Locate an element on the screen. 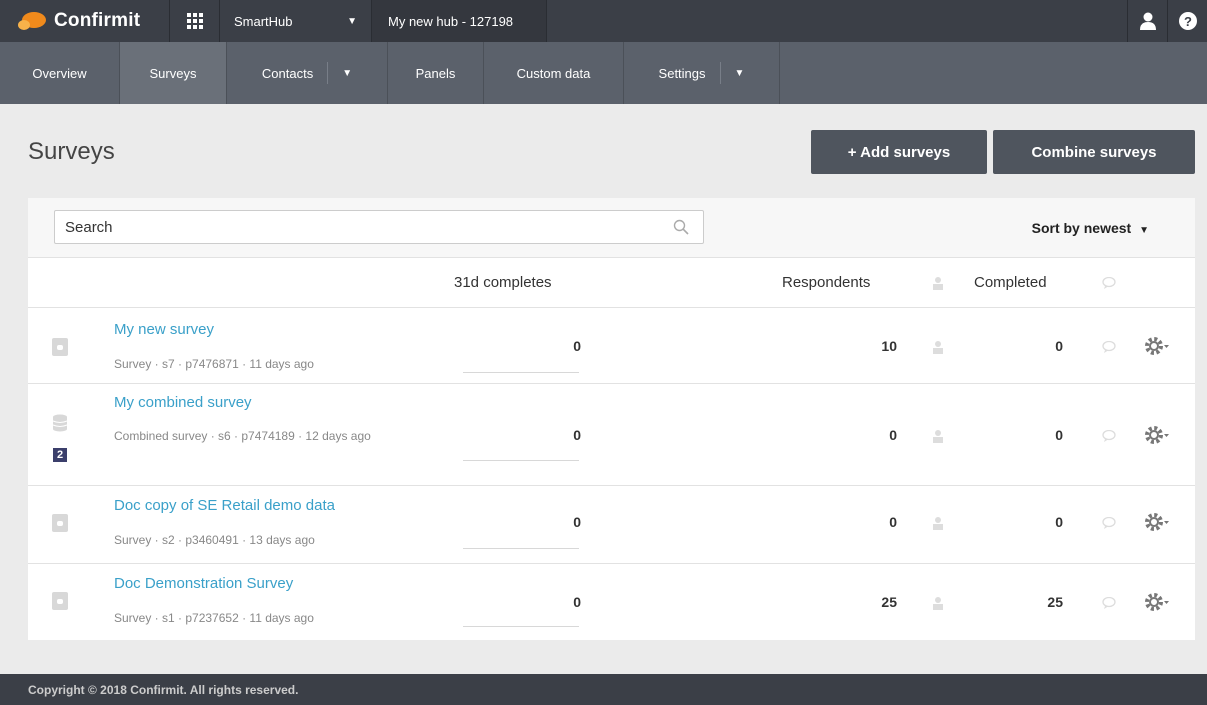  hub-selector-label: SmartHub is located at coordinates (263, 21).